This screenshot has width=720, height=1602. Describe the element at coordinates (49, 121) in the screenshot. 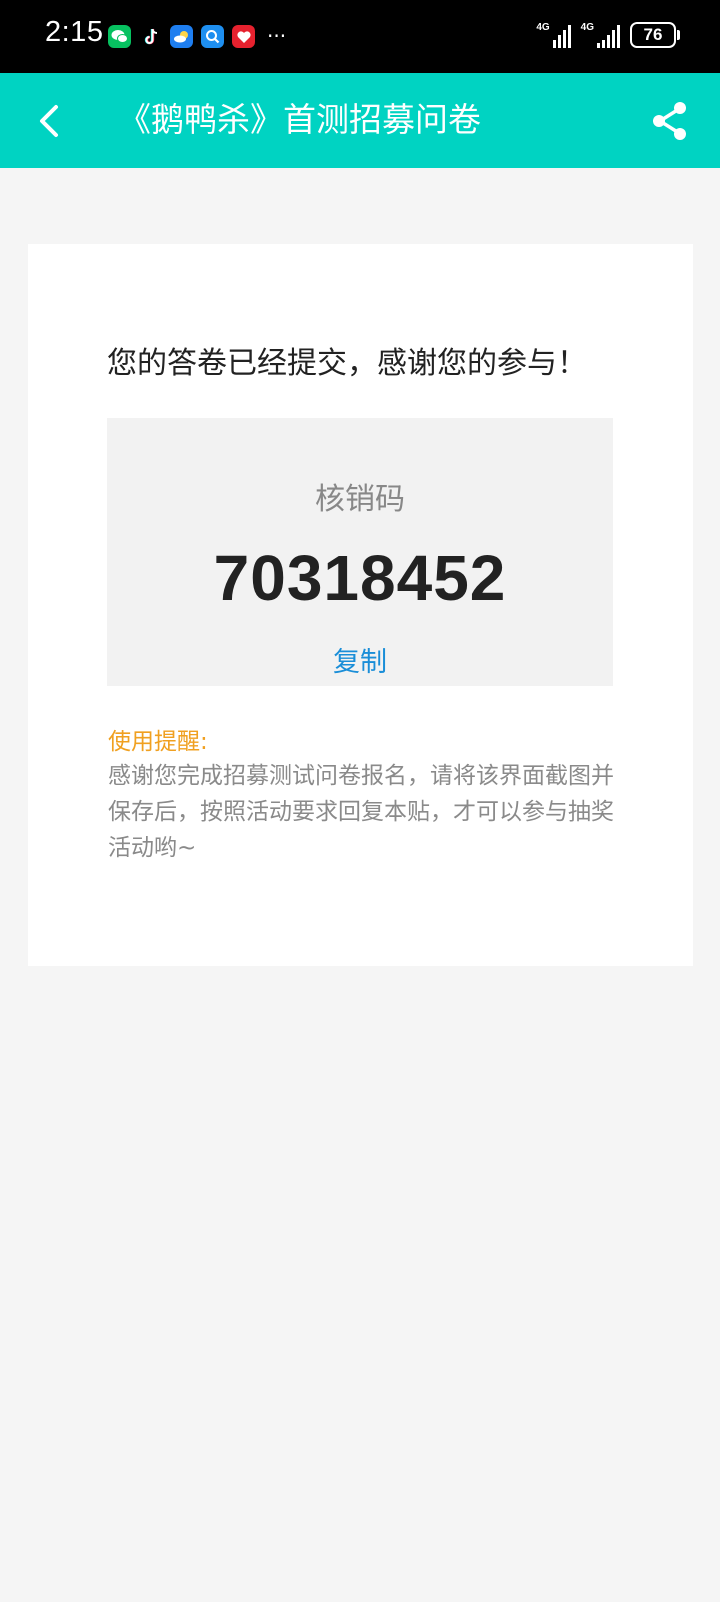

I see `chevron-left-icon` at that location.